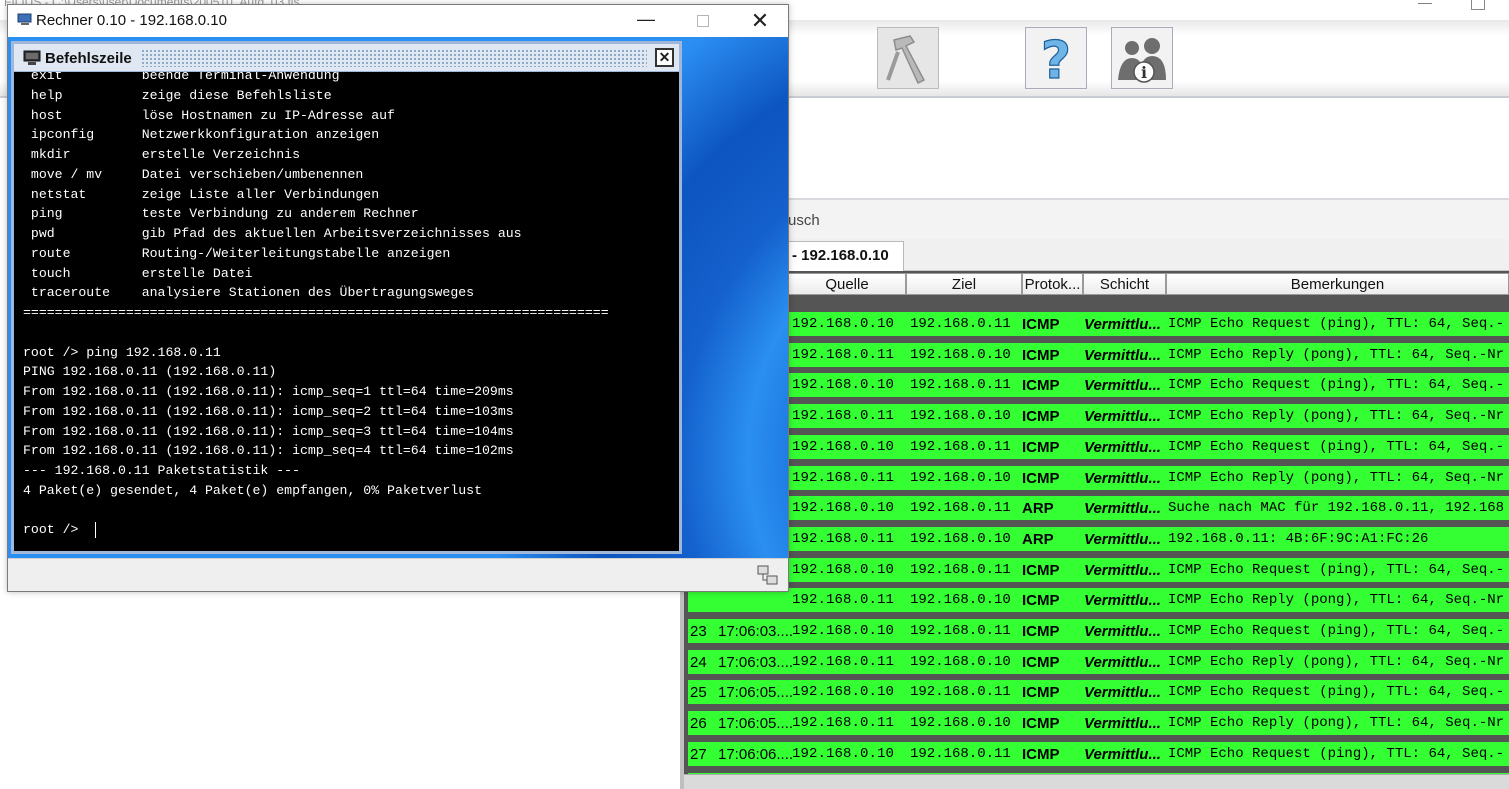  I want to click on window-title-bar: Rechner 0.10 - 192.168.0.10 — ✕, so click(398, 21).